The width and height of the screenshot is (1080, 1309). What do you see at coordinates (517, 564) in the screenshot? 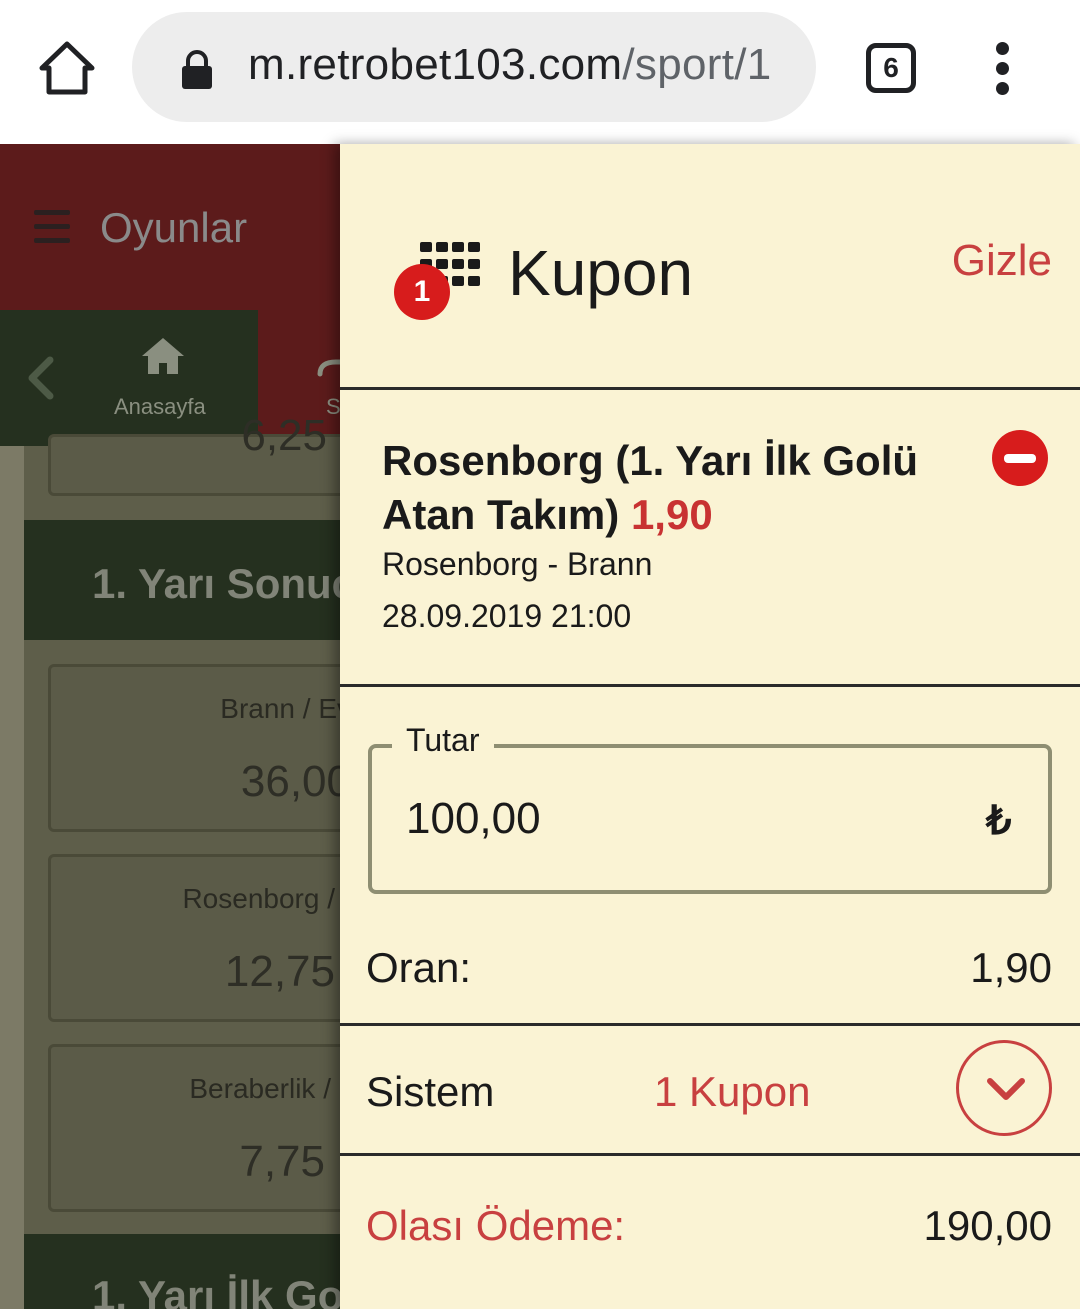
I see `match-name: Rosenborg - Brann` at bounding box center [517, 564].